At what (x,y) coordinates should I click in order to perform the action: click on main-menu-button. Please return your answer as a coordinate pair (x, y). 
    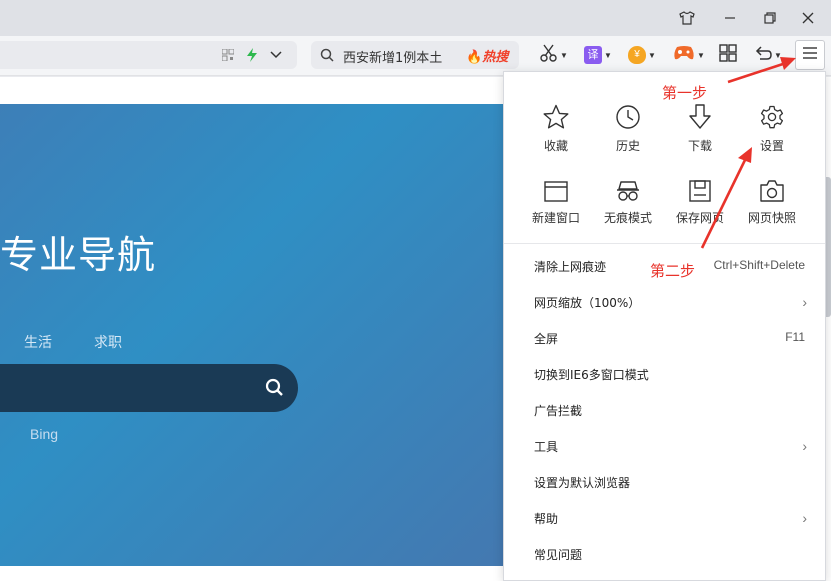
    Looking at the image, I should click on (810, 55).